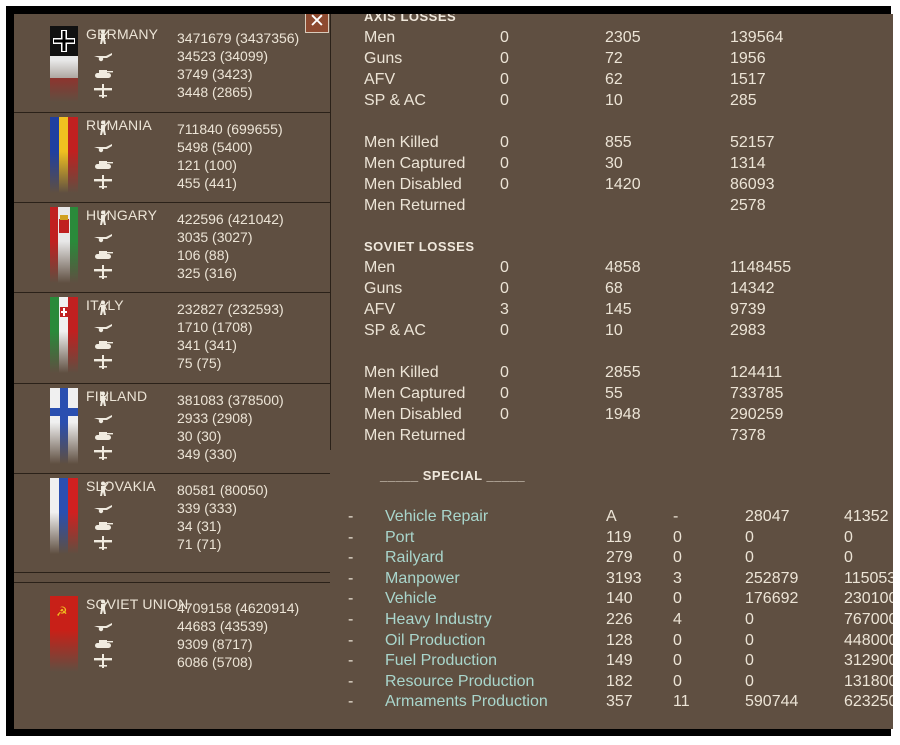 The width and height of the screenshot is (900, 745). What do you see at coordinates (230, 309) in the screenshot?
I see `stat-value: 232827 (232593)` at bounding box center [230, 309].